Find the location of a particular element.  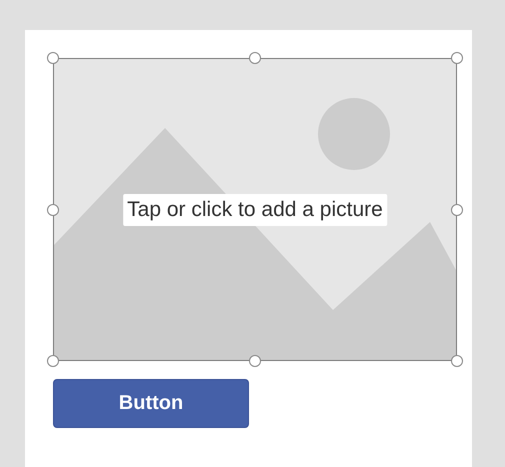

add-picture-prompt: Tap or click to add a picture is located at coordinates (255, 210).